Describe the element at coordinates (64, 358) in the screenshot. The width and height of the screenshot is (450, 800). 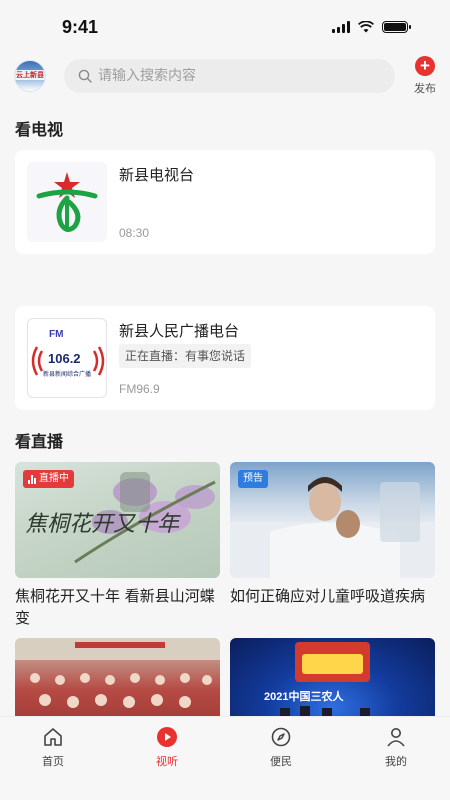
I see `radio-logo-frequency: 106.2` at that location.